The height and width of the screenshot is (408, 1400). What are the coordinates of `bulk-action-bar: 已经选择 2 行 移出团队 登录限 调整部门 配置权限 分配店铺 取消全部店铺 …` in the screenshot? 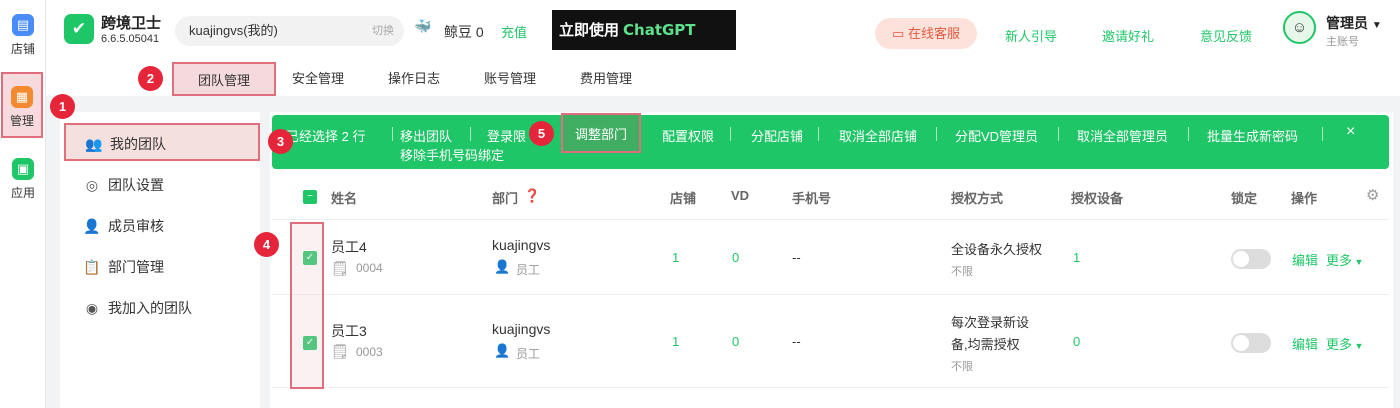 It's located at (830, 141).